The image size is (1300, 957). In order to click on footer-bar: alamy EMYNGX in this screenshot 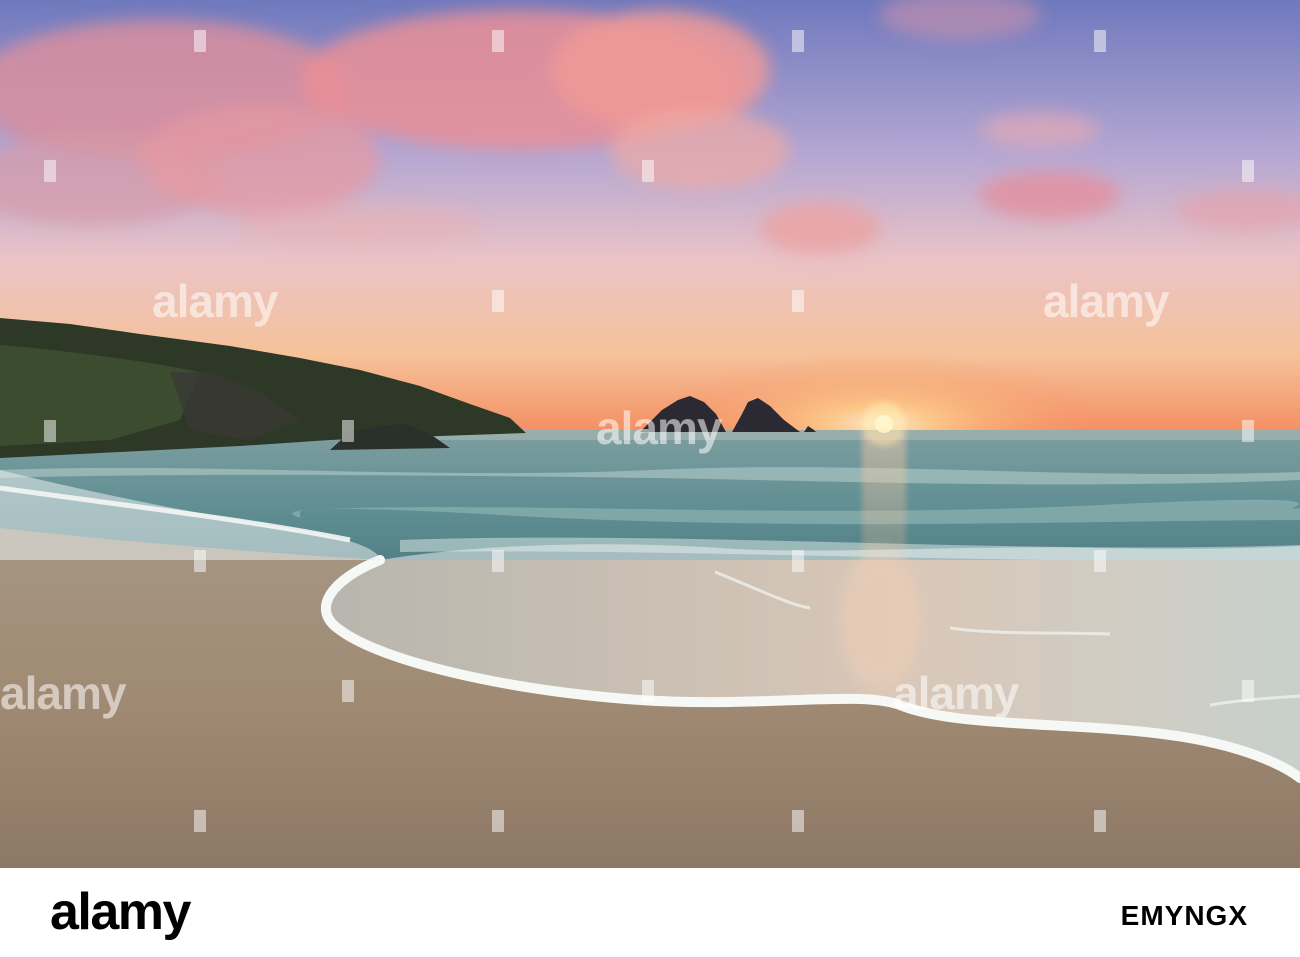, I will do `click(650, 912)`.